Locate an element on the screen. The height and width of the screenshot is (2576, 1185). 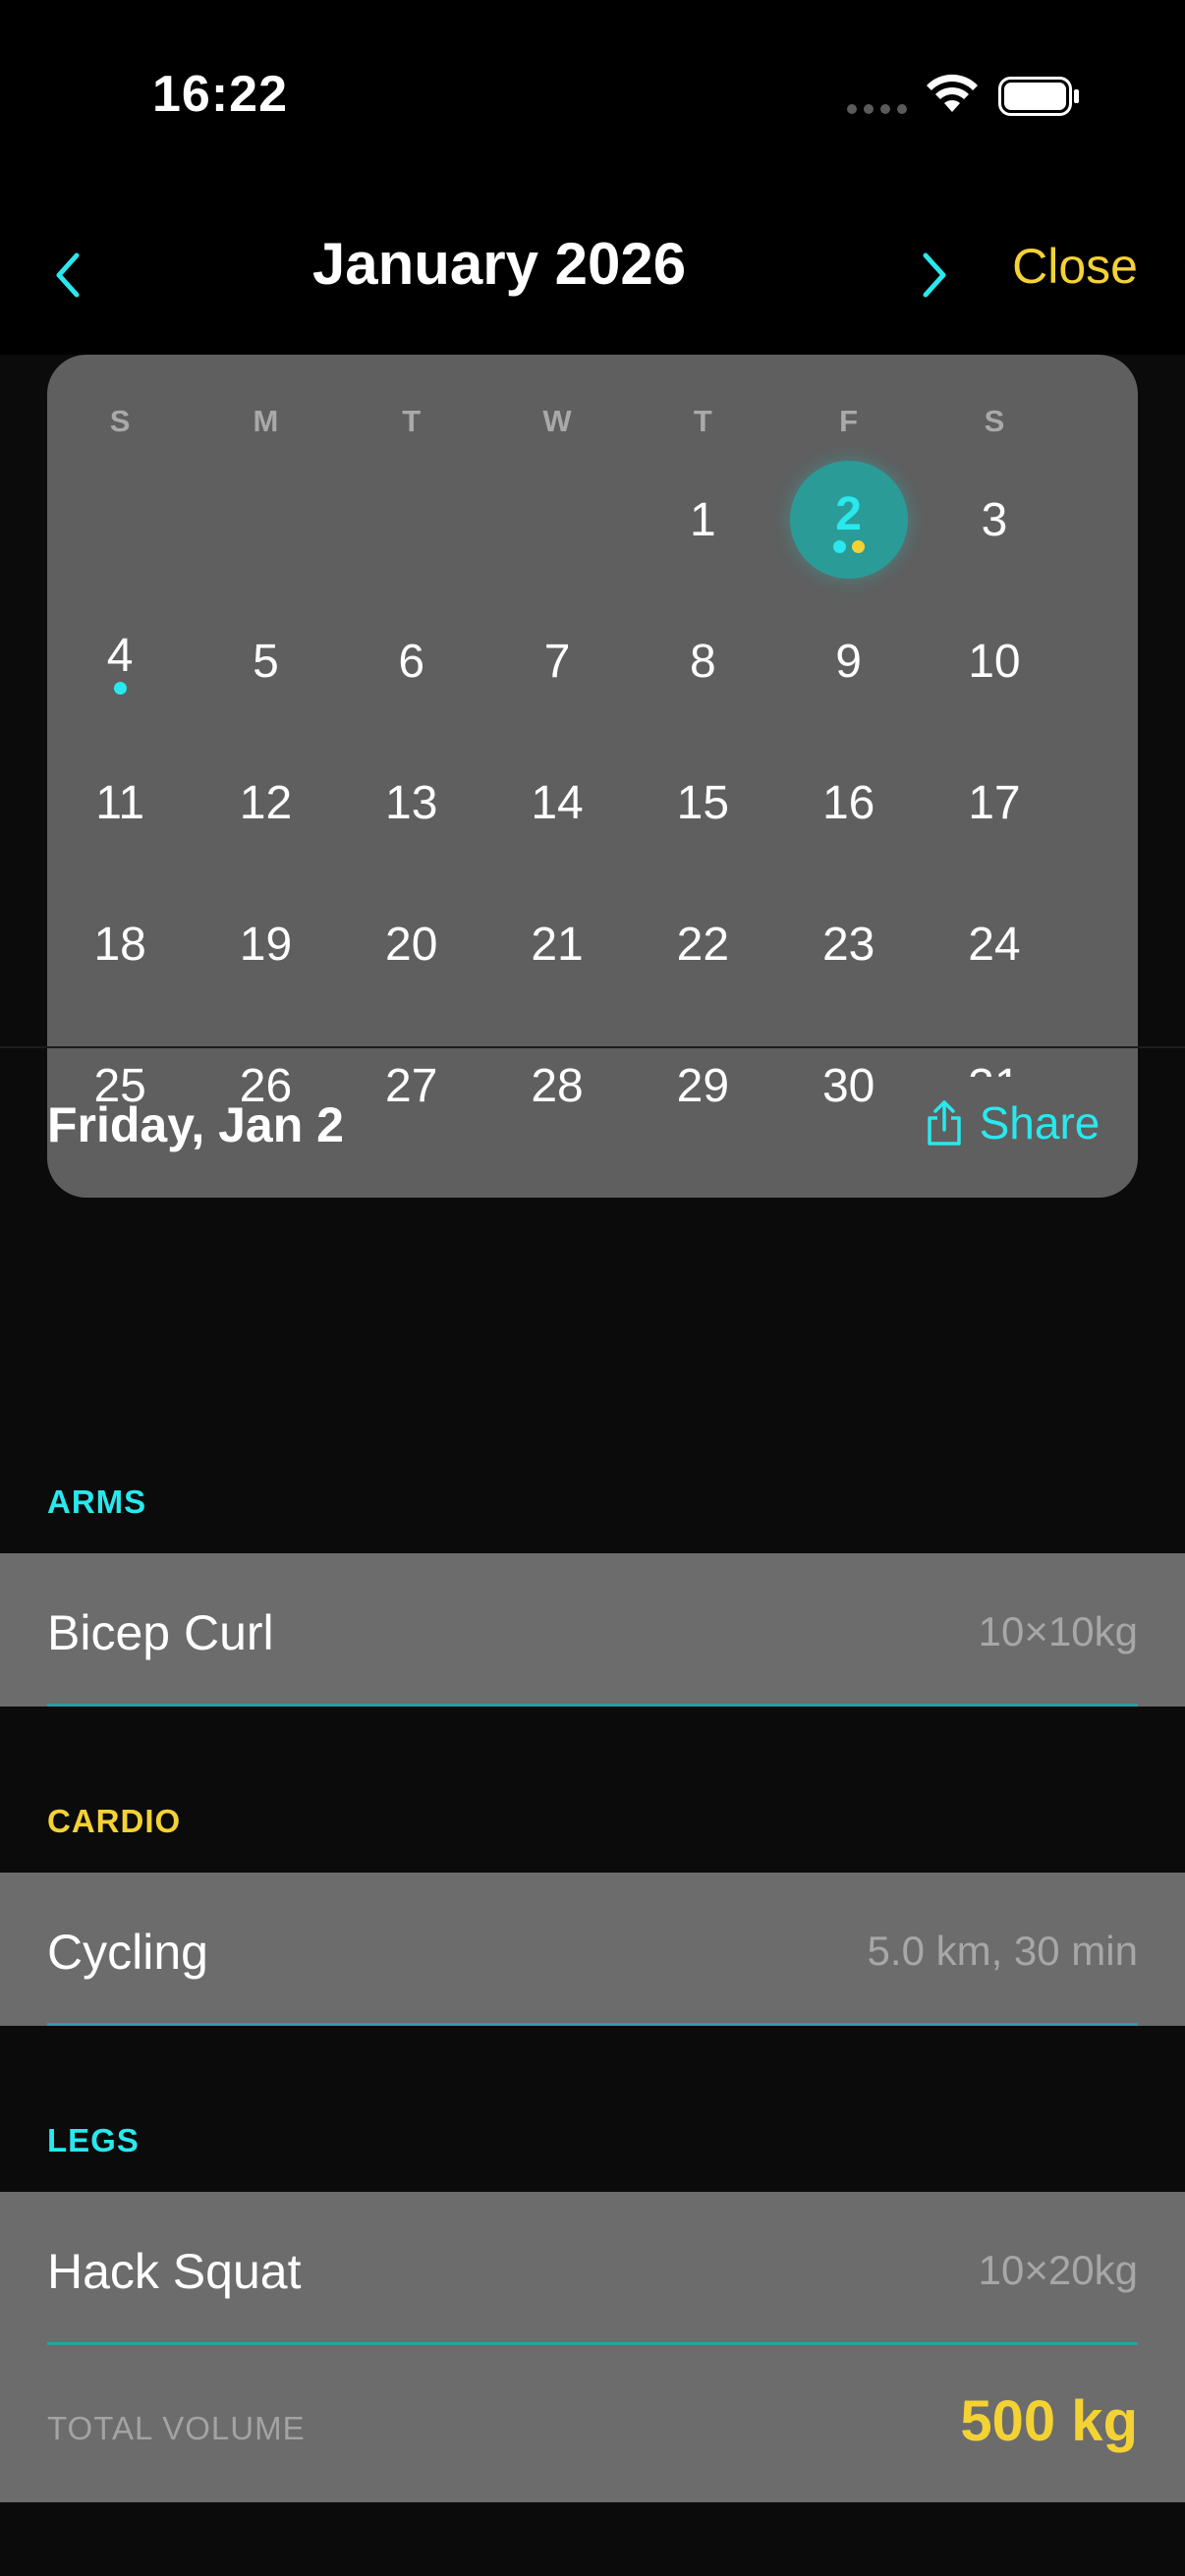
section-header-cardio: CARDIO is located at coordinates (115, 1821).